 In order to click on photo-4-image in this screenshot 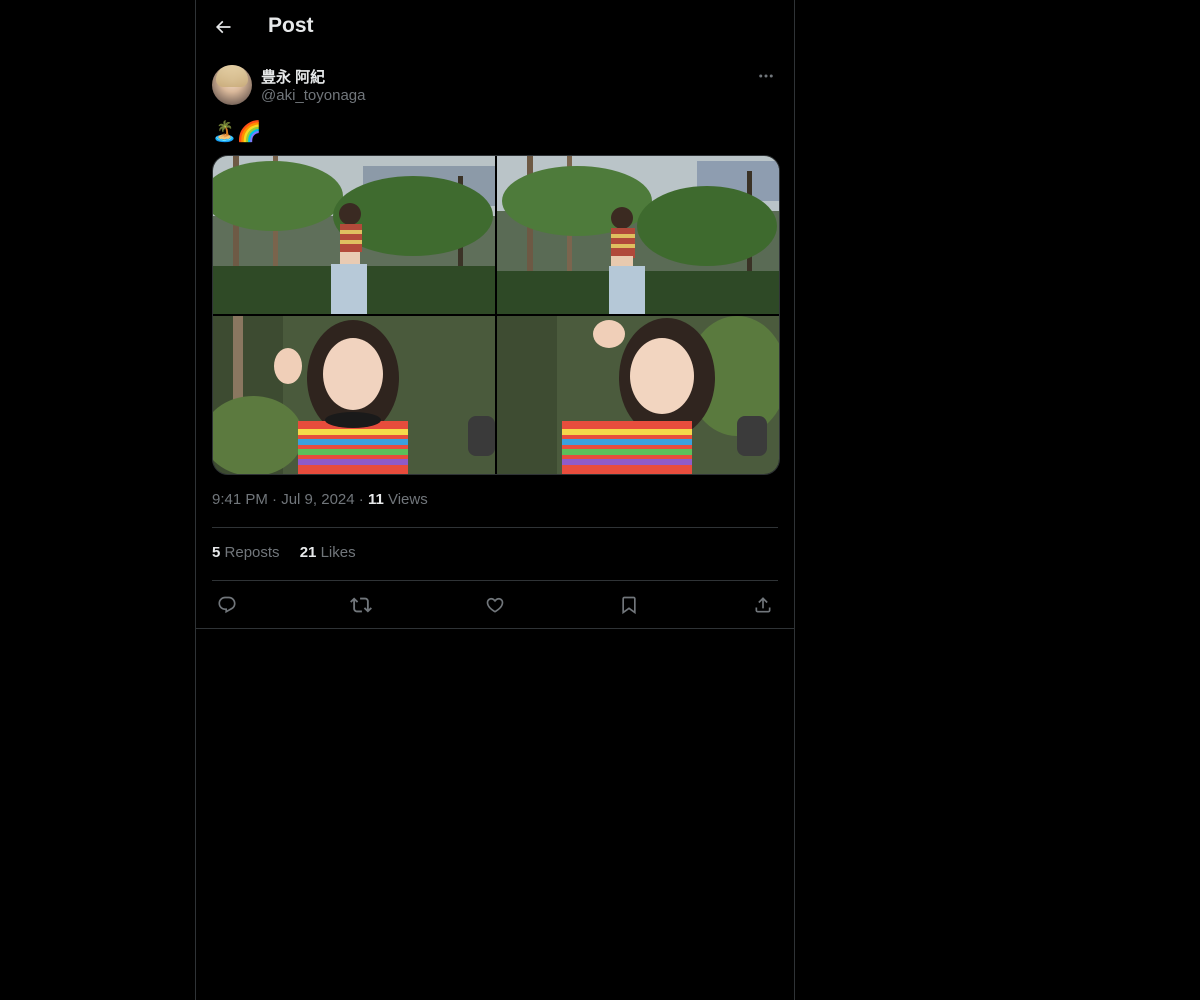, I will do `click(638, 395)`.